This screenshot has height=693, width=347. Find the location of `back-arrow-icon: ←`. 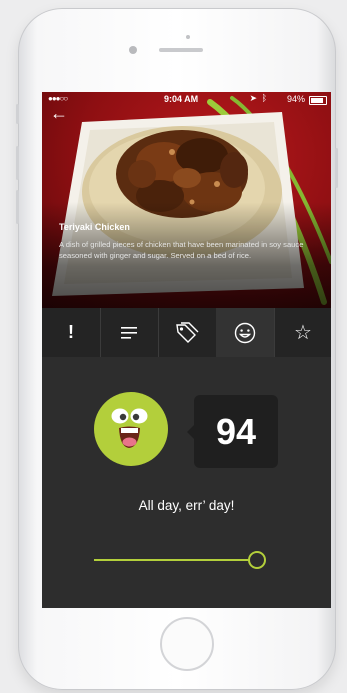

back-arrow-icon: ← is located at coordinates (59, 113).